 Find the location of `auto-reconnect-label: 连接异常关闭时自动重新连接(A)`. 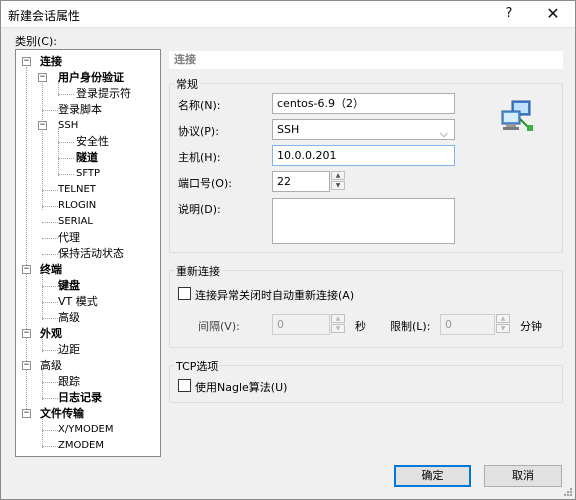

auto-reconnect-label: 连接异常关闭时自动重新连接(A) is located at coordinates (274, 295).